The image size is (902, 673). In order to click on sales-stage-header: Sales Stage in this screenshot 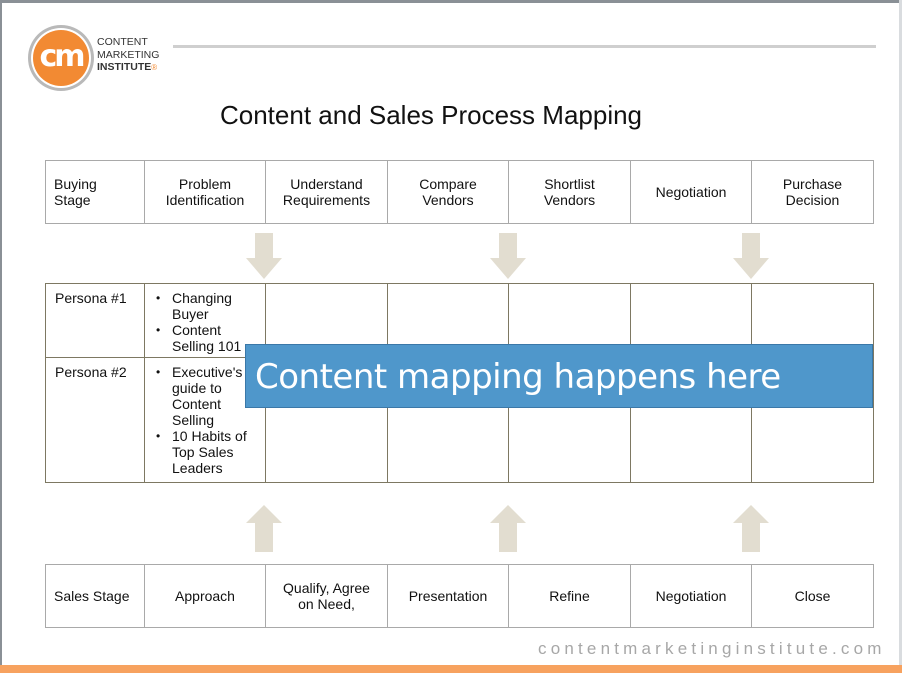, I will do `click(95, 596)`.